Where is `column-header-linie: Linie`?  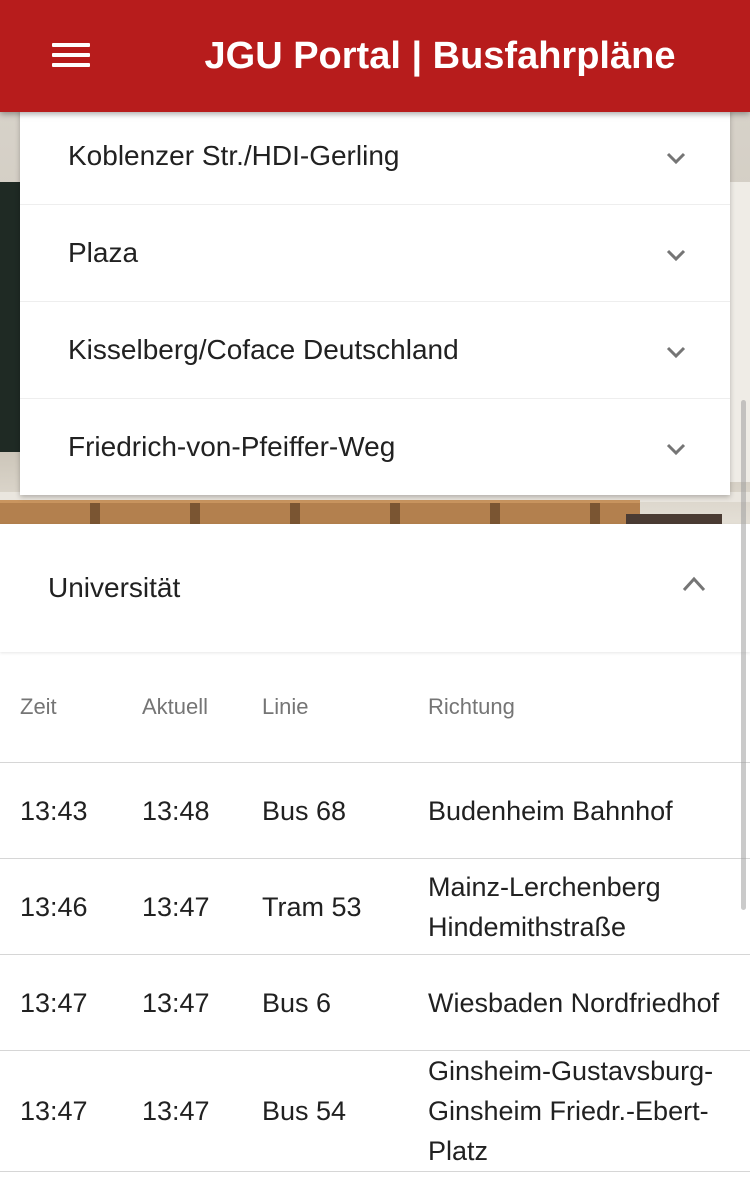 column-header-linie: Linie is located at coordinates (345, 707).